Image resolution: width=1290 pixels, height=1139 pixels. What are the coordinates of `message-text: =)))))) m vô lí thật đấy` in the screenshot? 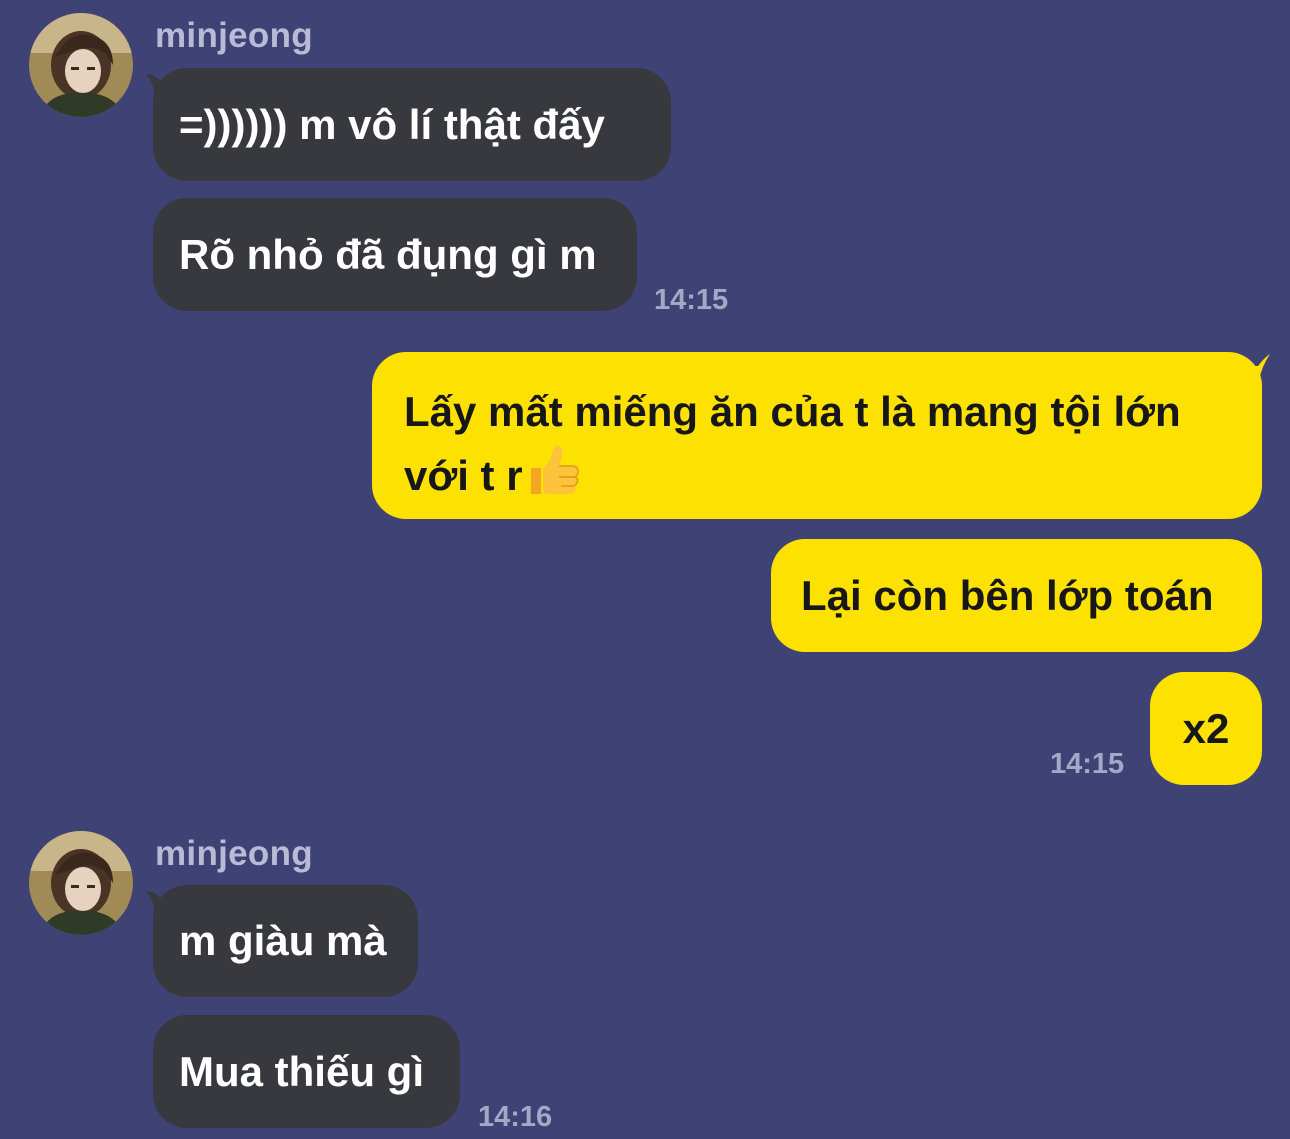 It's located at (392, 124).